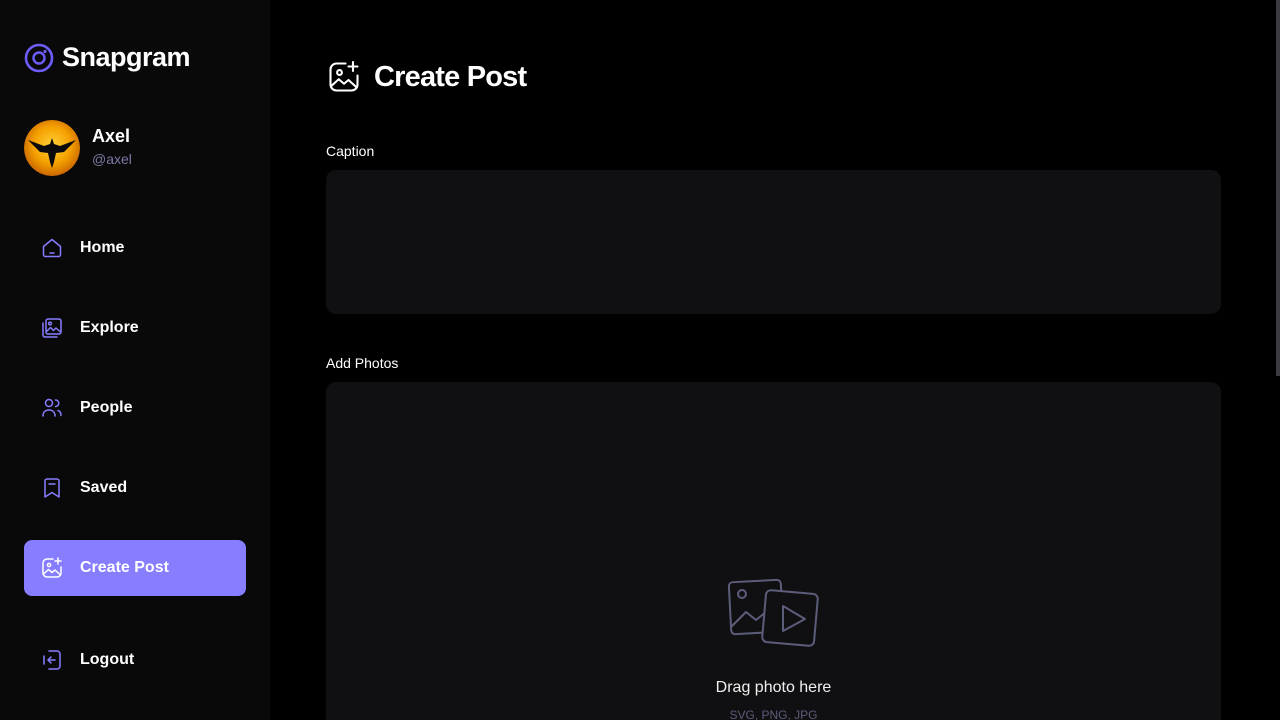 The image size is (1280, 720). What do you see at coordinates (52, 488) in the screenshot?
I see `bookmark-icon` at bounding box center [52, 488].